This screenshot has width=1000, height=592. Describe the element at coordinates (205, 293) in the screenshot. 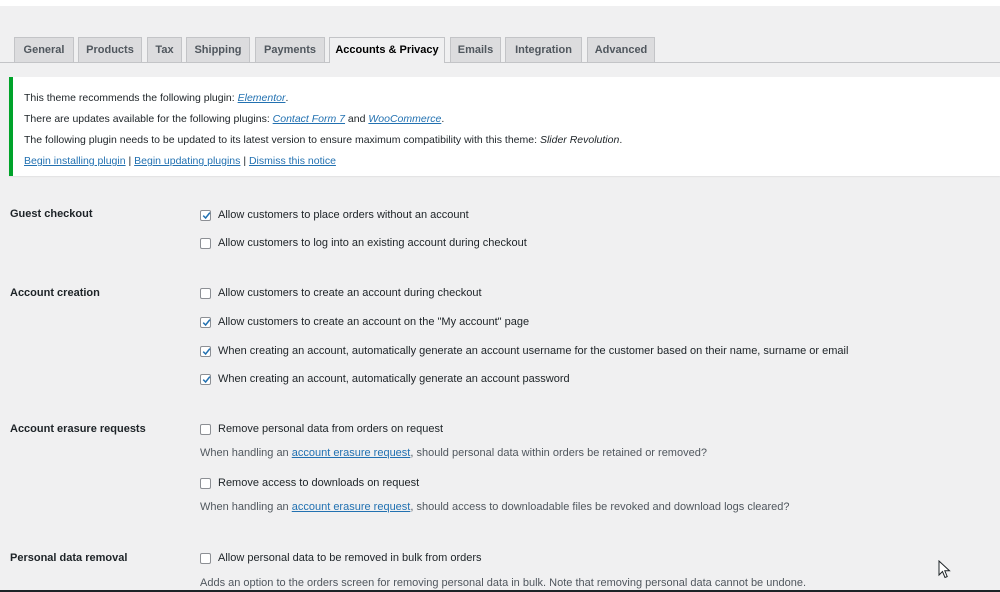

I see `creation-opt1-checkbox` at that location.